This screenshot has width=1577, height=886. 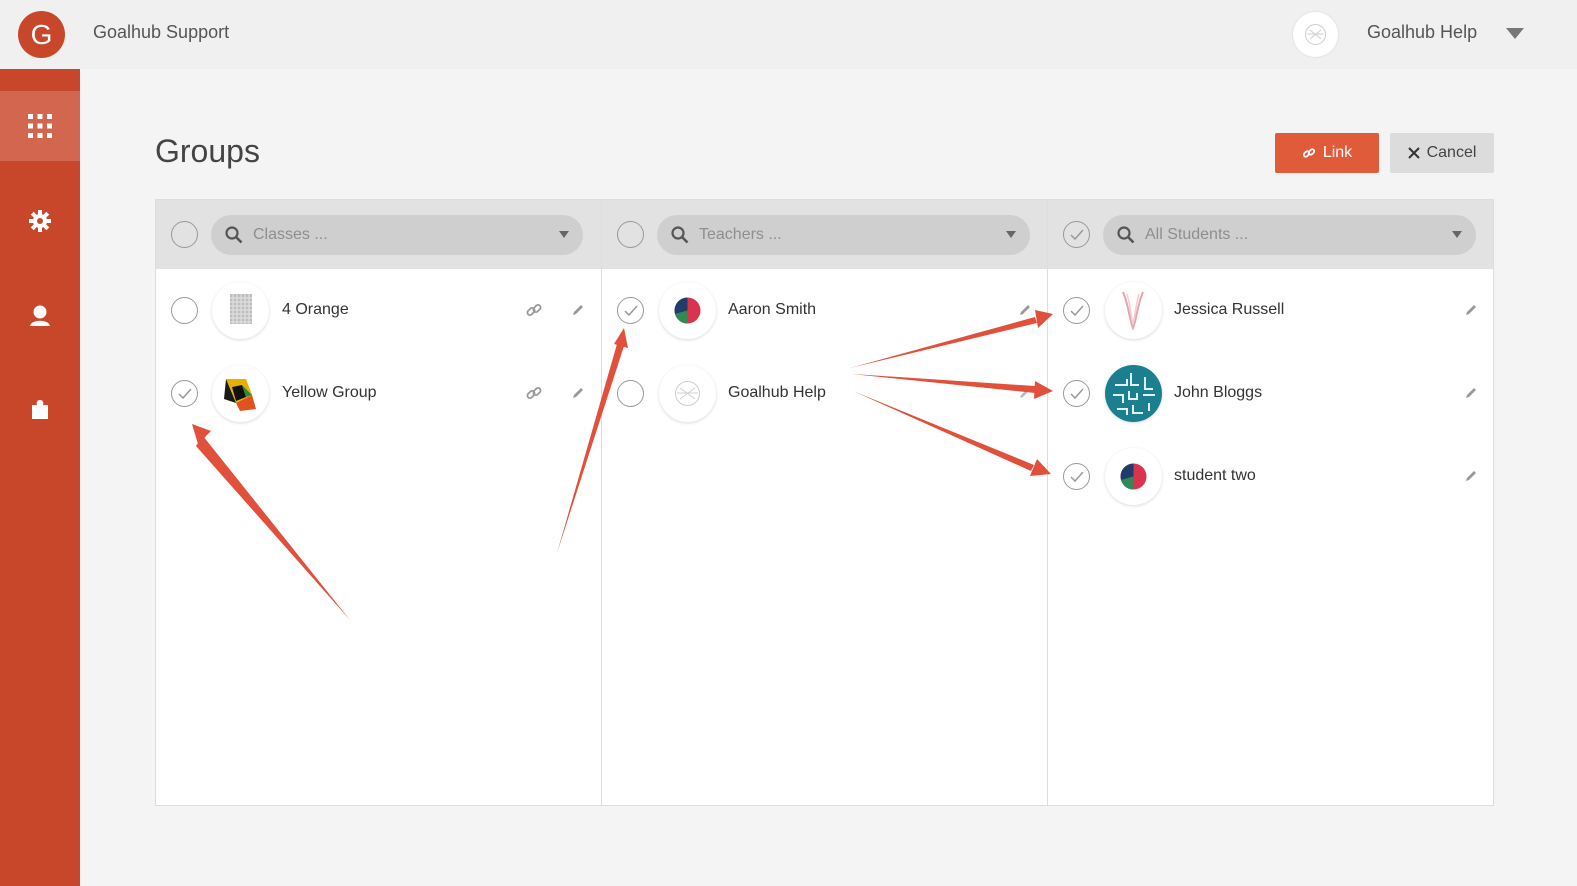 What do you see at coordinates (1451, 152) in the screenshot?
I see `cancel-button-label: Cancel` at bounding box center [1451, 152].